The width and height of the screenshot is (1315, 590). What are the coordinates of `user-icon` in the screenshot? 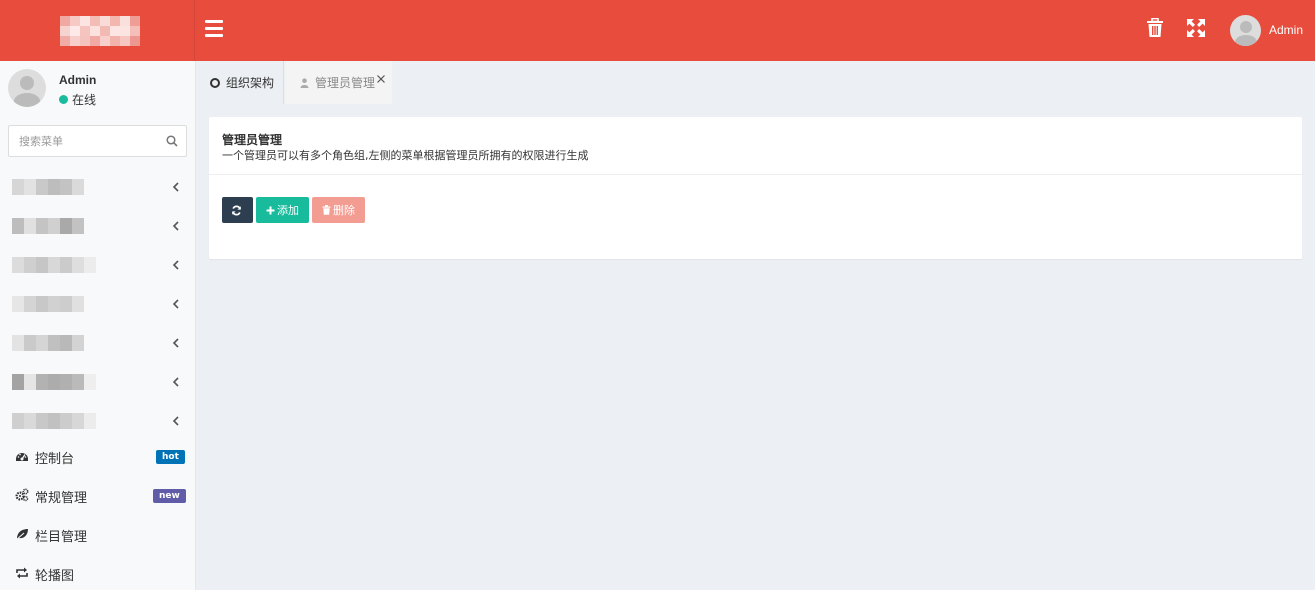 It's located at (304, 82).